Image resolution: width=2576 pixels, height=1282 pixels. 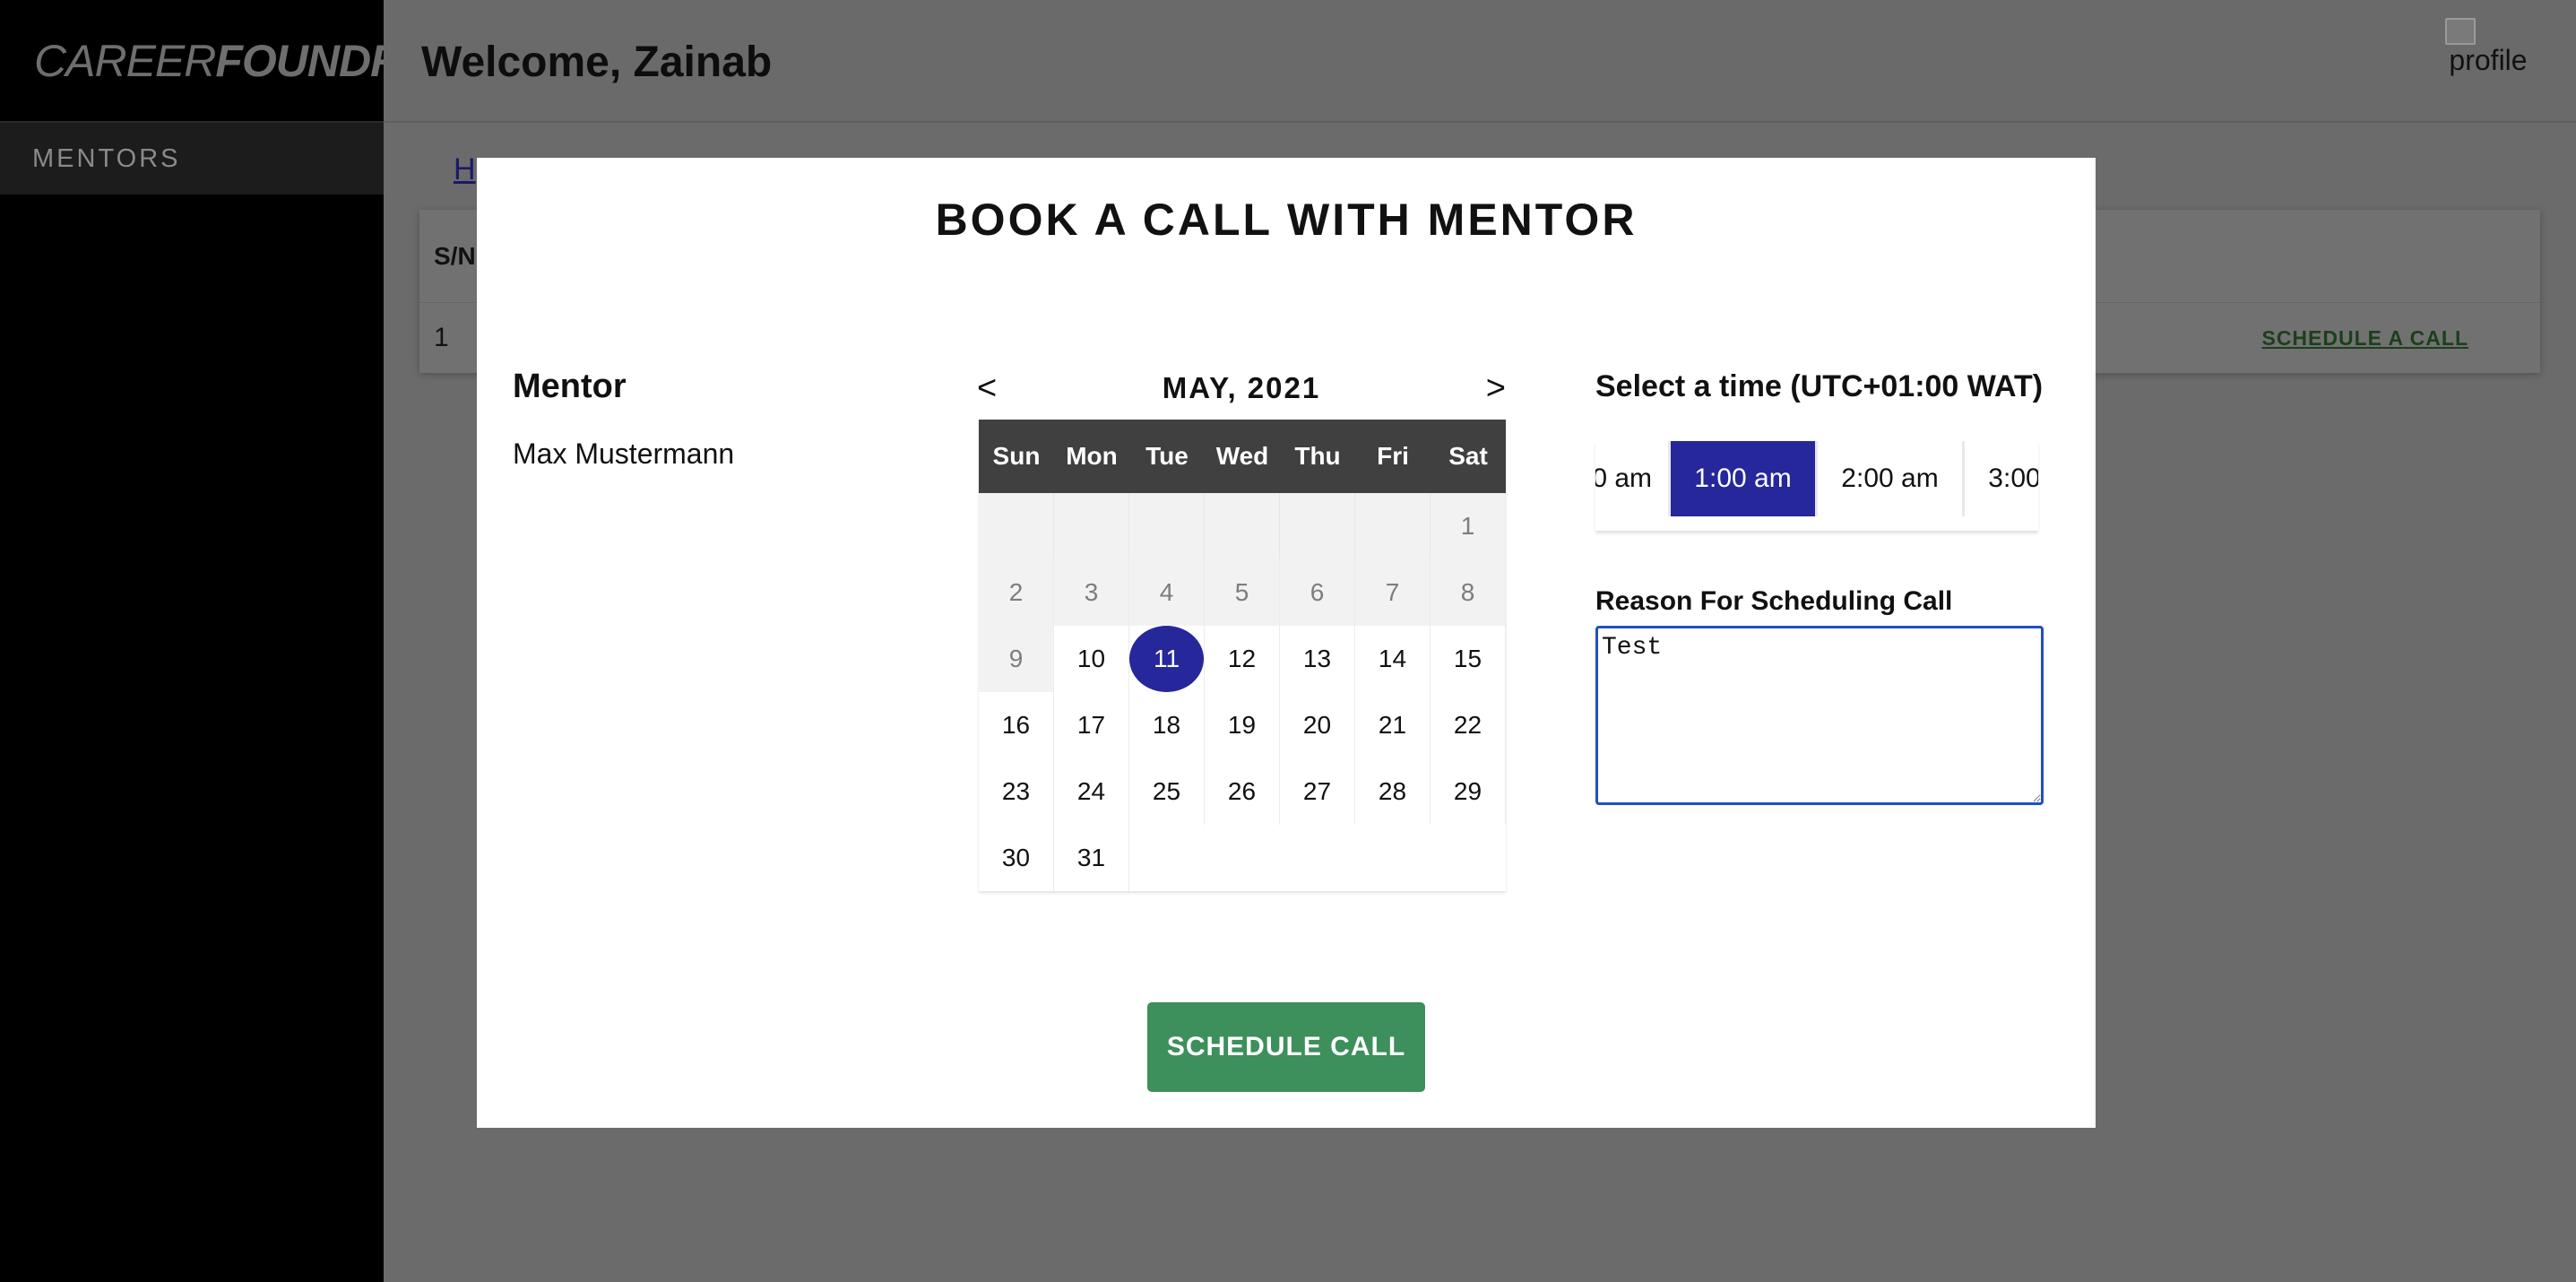 I want to click on calendar-day: 9, so click(x=1016, y=659).